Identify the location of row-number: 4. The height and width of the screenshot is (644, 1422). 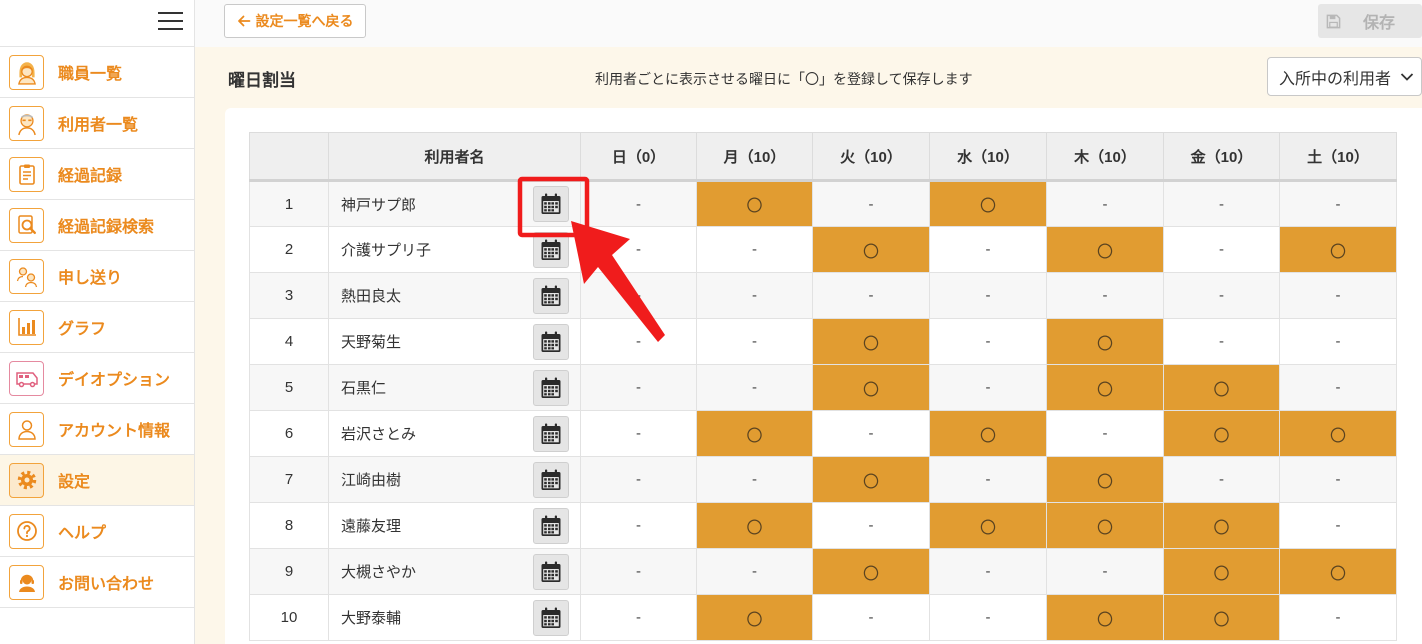
(289, 341).